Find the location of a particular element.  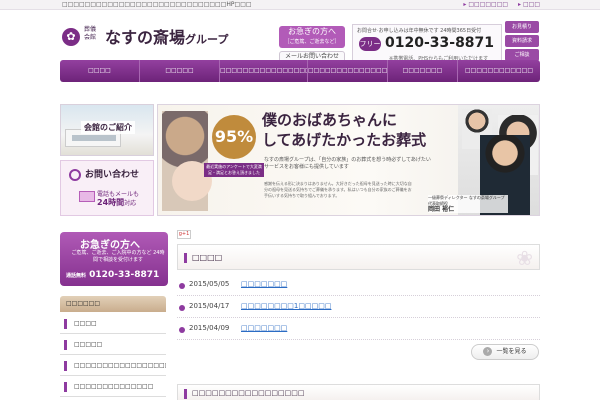

satisfaction-badge-caption: 最近実施のアンケートで大変満足・満足とお答え頂きました is located at coordinates (234, 170).